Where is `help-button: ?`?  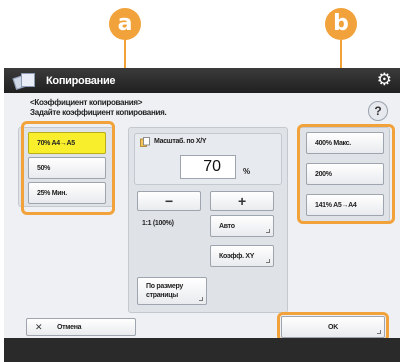 help-button: ? is located at coordinates (378, 111).